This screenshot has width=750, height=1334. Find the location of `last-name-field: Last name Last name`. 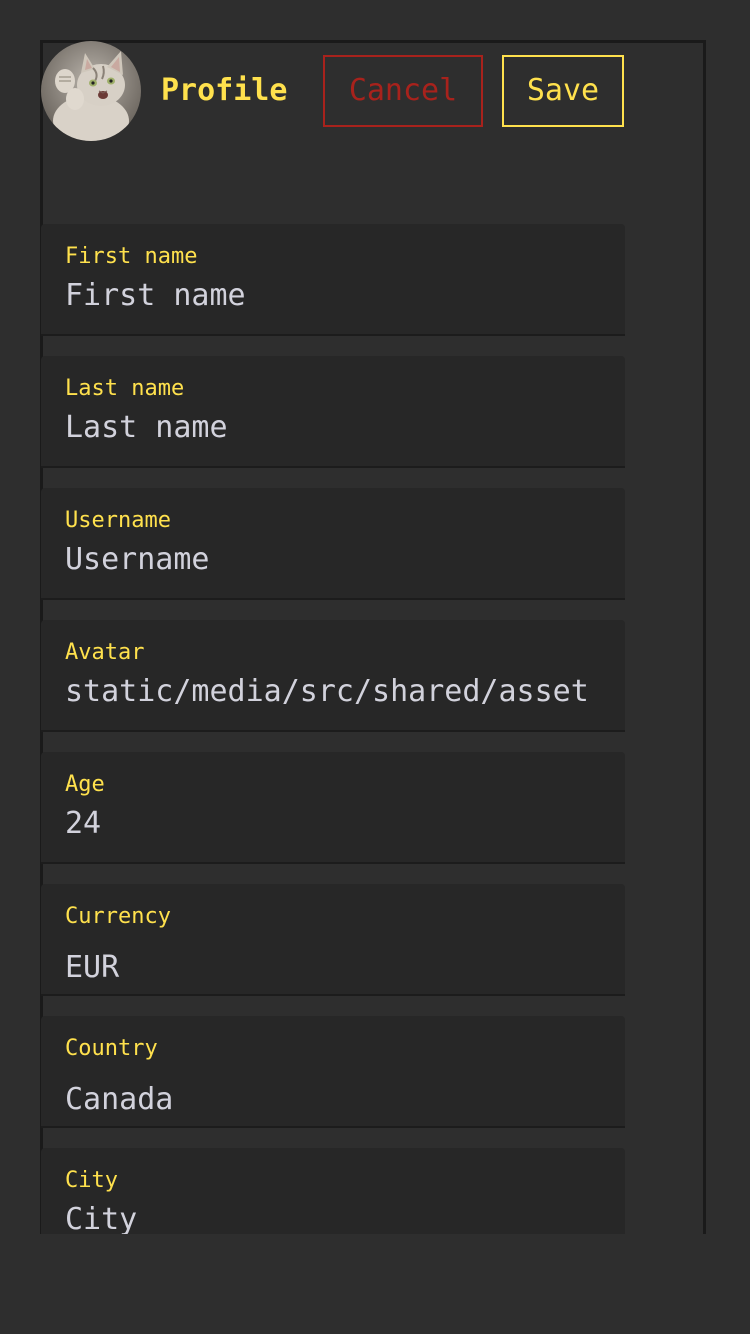

last-name-field: Last name Last name is located at coordinates (333, 412).